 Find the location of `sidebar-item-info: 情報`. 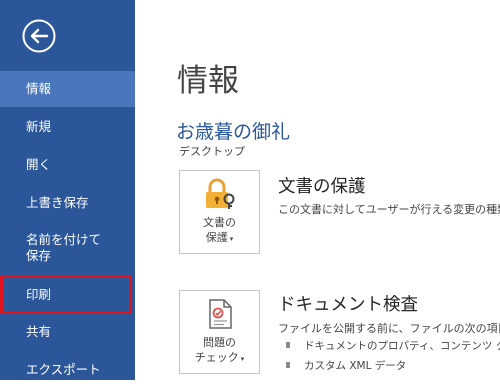

sidebar-item-info: 情報 is located at coordinates (67, 89).